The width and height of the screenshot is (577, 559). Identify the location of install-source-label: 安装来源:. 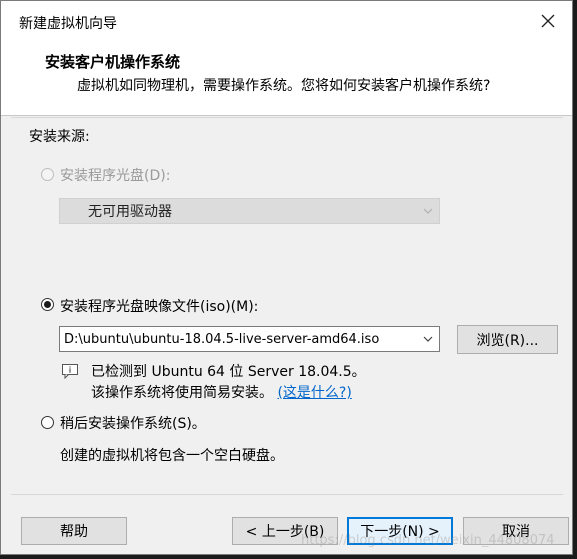
(59, 137).